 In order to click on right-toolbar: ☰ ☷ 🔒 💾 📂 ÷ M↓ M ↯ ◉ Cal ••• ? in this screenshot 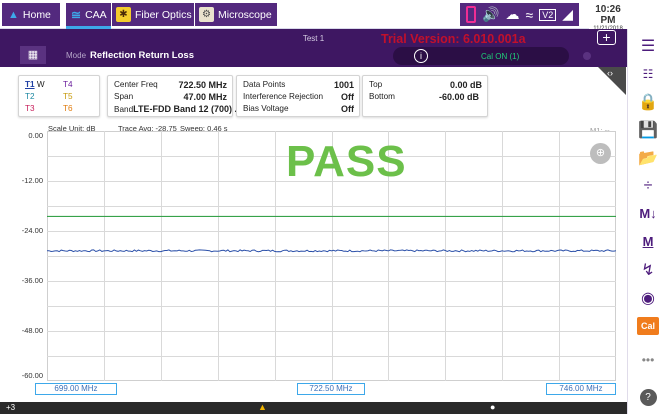, I will do `click(647, 221)`.